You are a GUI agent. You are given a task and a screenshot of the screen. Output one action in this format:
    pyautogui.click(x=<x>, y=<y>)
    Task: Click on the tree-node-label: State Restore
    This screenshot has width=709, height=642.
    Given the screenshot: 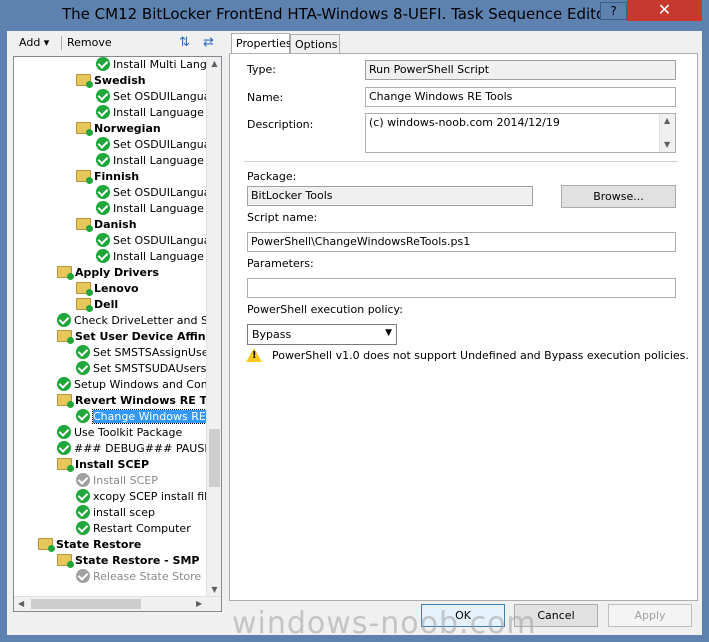 What is the action you would take?
    pyautogui.click(x=99, y=544)
    